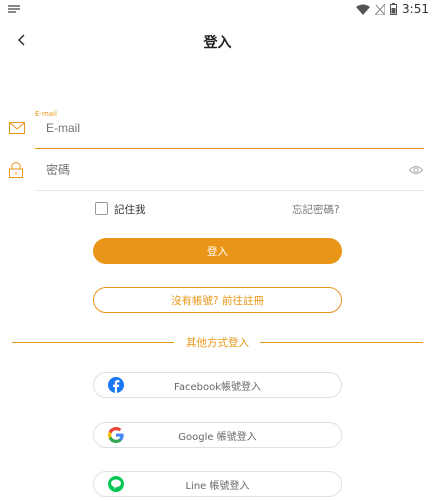 Image resolution: width=435 pixels, height=501 pixels. What do you see at coordinates (101, 208) in the screenshot?
I see `remember-me-checkbox` at bounding box center [101, 208].